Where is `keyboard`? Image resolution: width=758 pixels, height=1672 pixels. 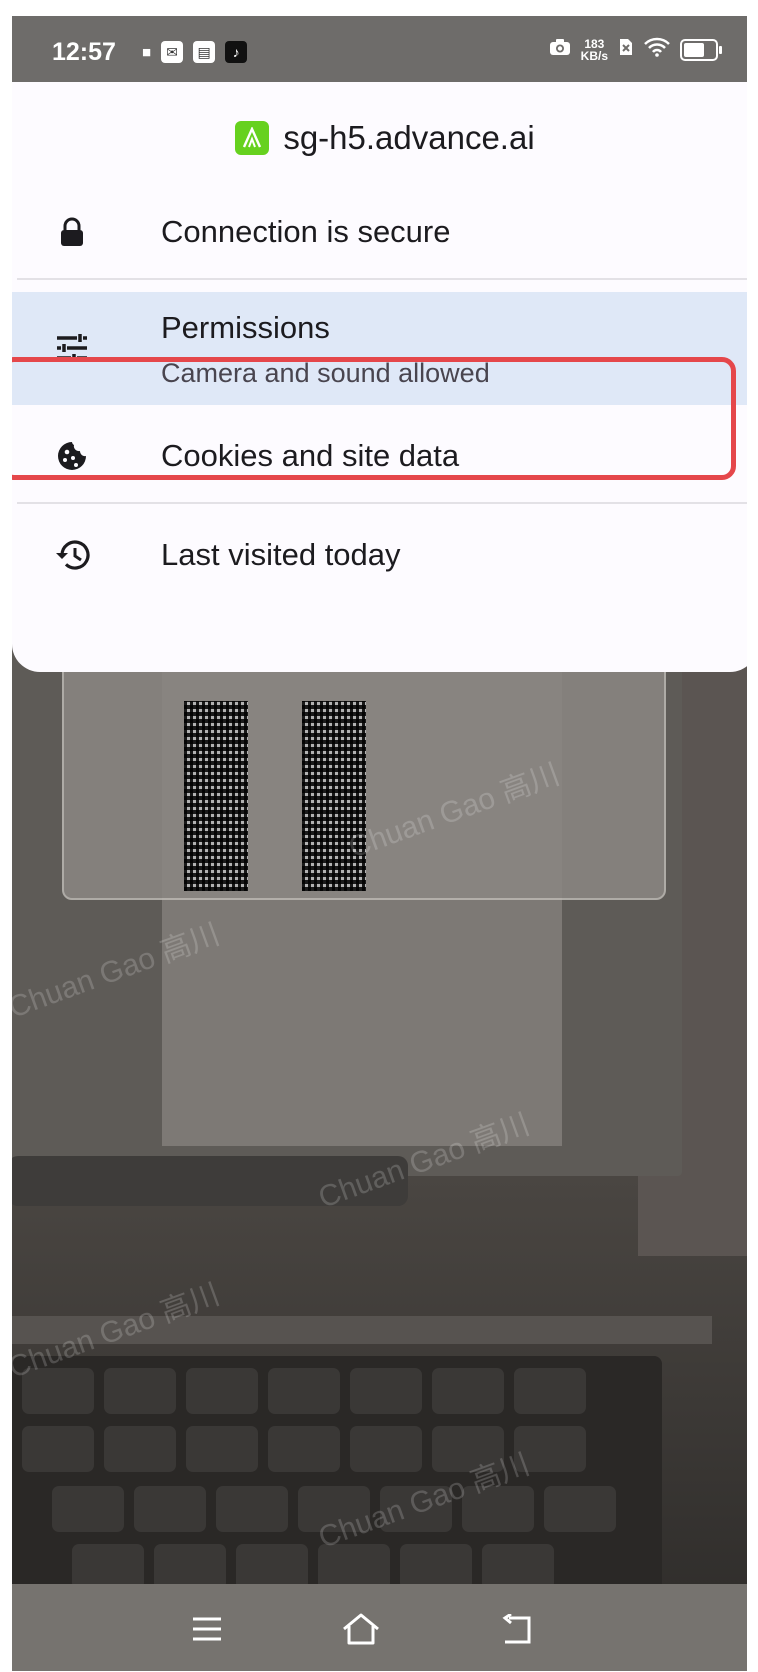
keyboard is located at coordinates (337, 1476).